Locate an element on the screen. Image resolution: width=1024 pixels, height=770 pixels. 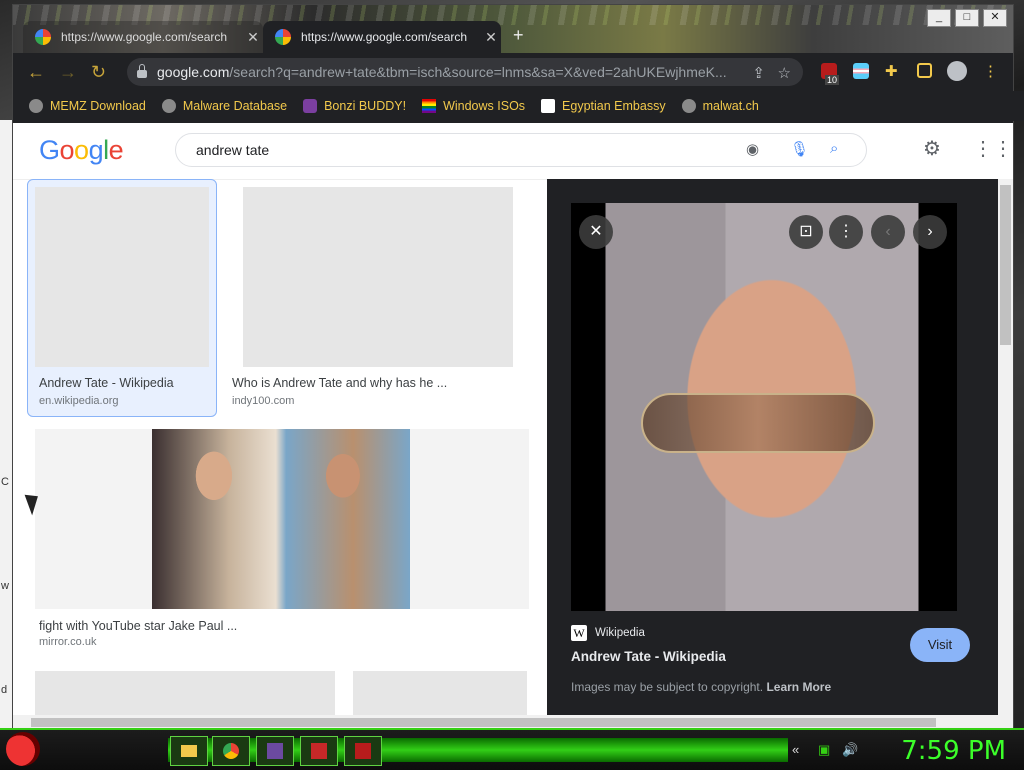
desktop-letter: C is located at coordinates (5, 482).